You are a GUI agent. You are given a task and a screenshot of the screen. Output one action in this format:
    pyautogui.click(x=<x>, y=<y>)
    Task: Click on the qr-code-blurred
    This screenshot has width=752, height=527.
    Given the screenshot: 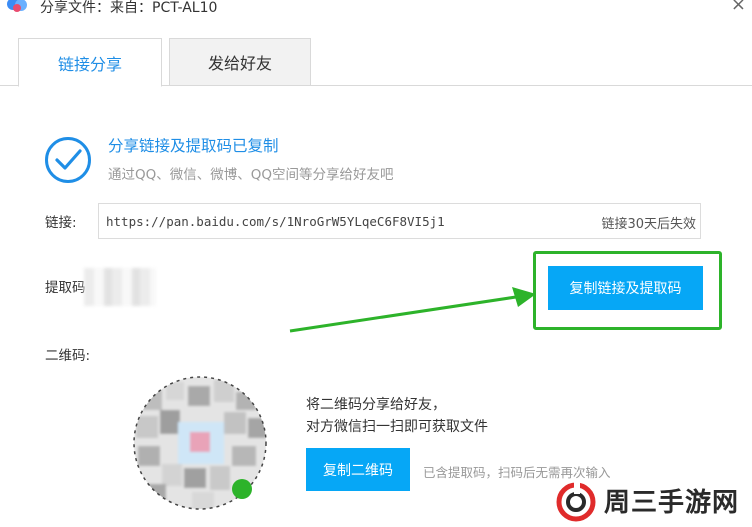 What is the action you would take?
    pyautogui.click(x=200, y=443)
    